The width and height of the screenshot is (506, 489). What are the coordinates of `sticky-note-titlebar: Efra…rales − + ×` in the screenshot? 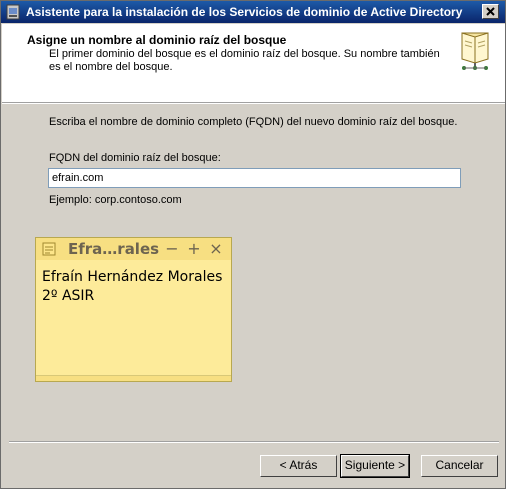 It's located at (133, 249).